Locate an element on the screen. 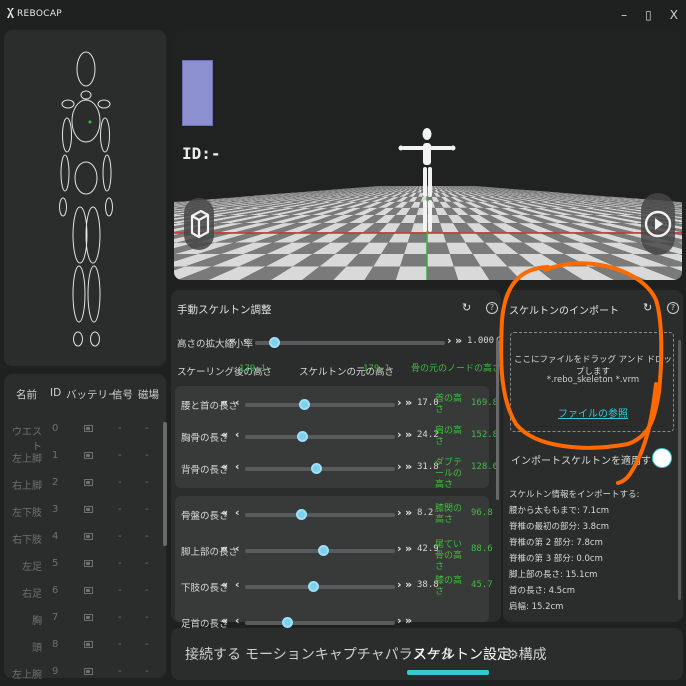 This screenshot has height=686, width=686. sensor-left-upper-leg is located at coordinates (80, 235).